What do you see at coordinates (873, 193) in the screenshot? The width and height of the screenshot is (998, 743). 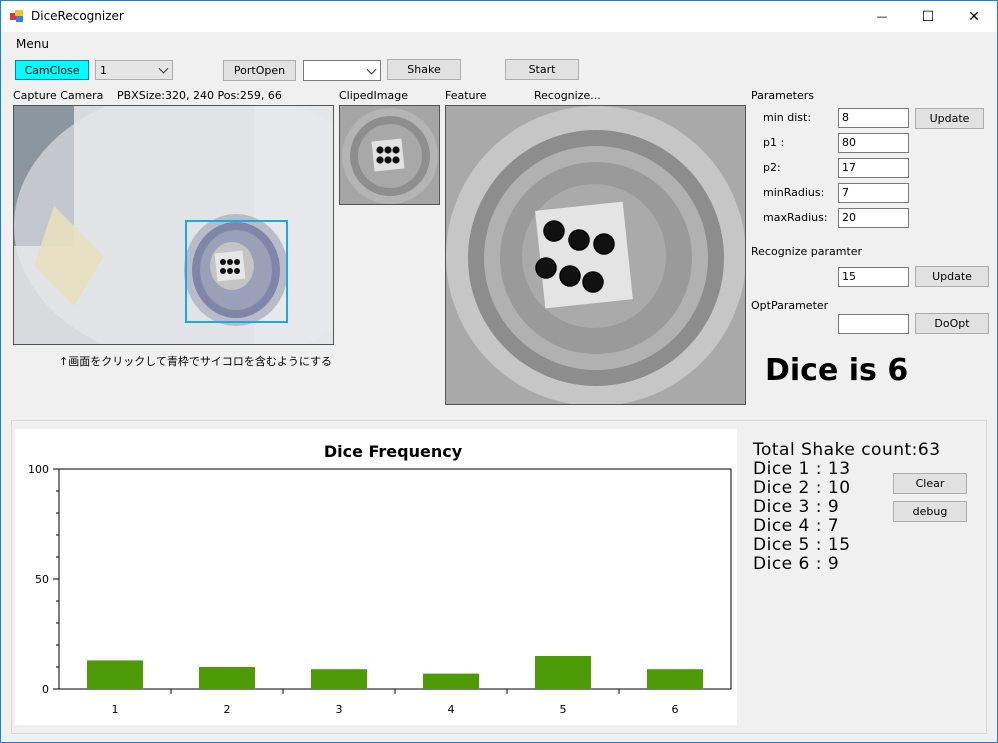 I see `min-radius-input: 7` at bounding box center [873, 193].